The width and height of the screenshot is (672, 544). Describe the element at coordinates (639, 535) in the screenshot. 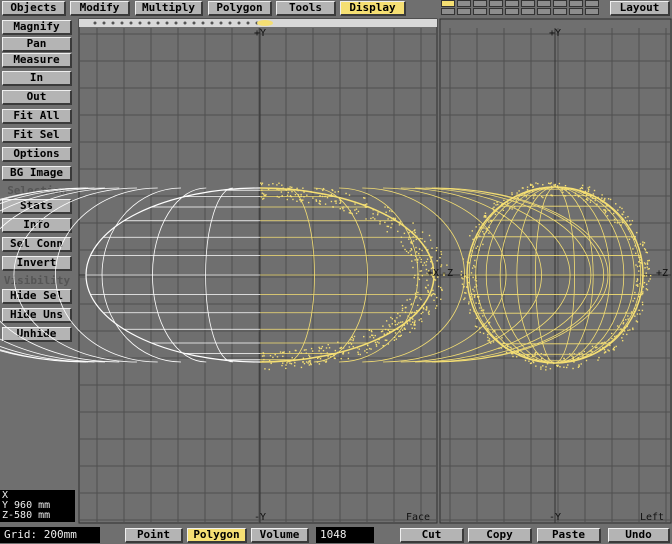

I see `edit-undo-button: Undo` at that location.